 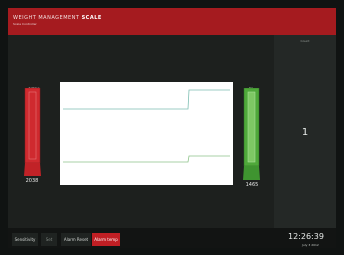 What do you see at coordinates (251, 133) in the screenshot?
I see `right-gauge` at bounding box center [251, 133].